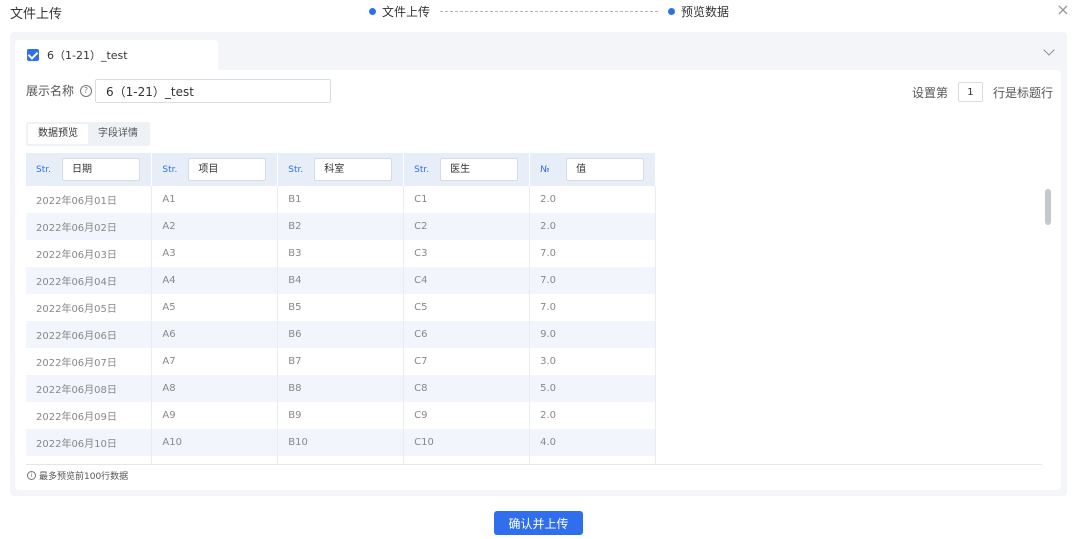 Image resolution: width=1080 pixels, height=539 pixels. Describe the element at coordinates (89, 361) in the screenshot. I see `table-cell: 2022年06月07日` at that location.